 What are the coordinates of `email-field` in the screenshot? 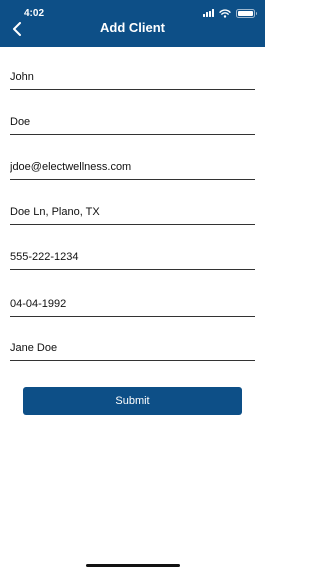 It's located at (132, 165).